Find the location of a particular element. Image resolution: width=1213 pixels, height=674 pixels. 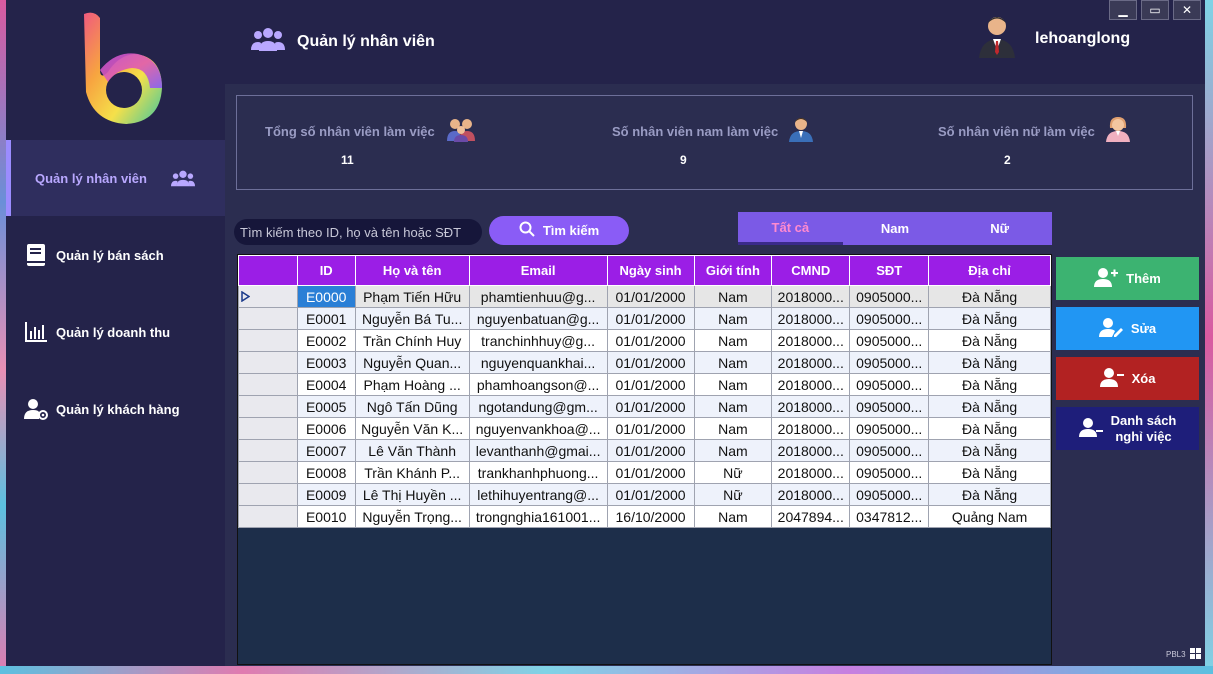

column-header-gender: Giới tính is located at coordinates (733, 270).